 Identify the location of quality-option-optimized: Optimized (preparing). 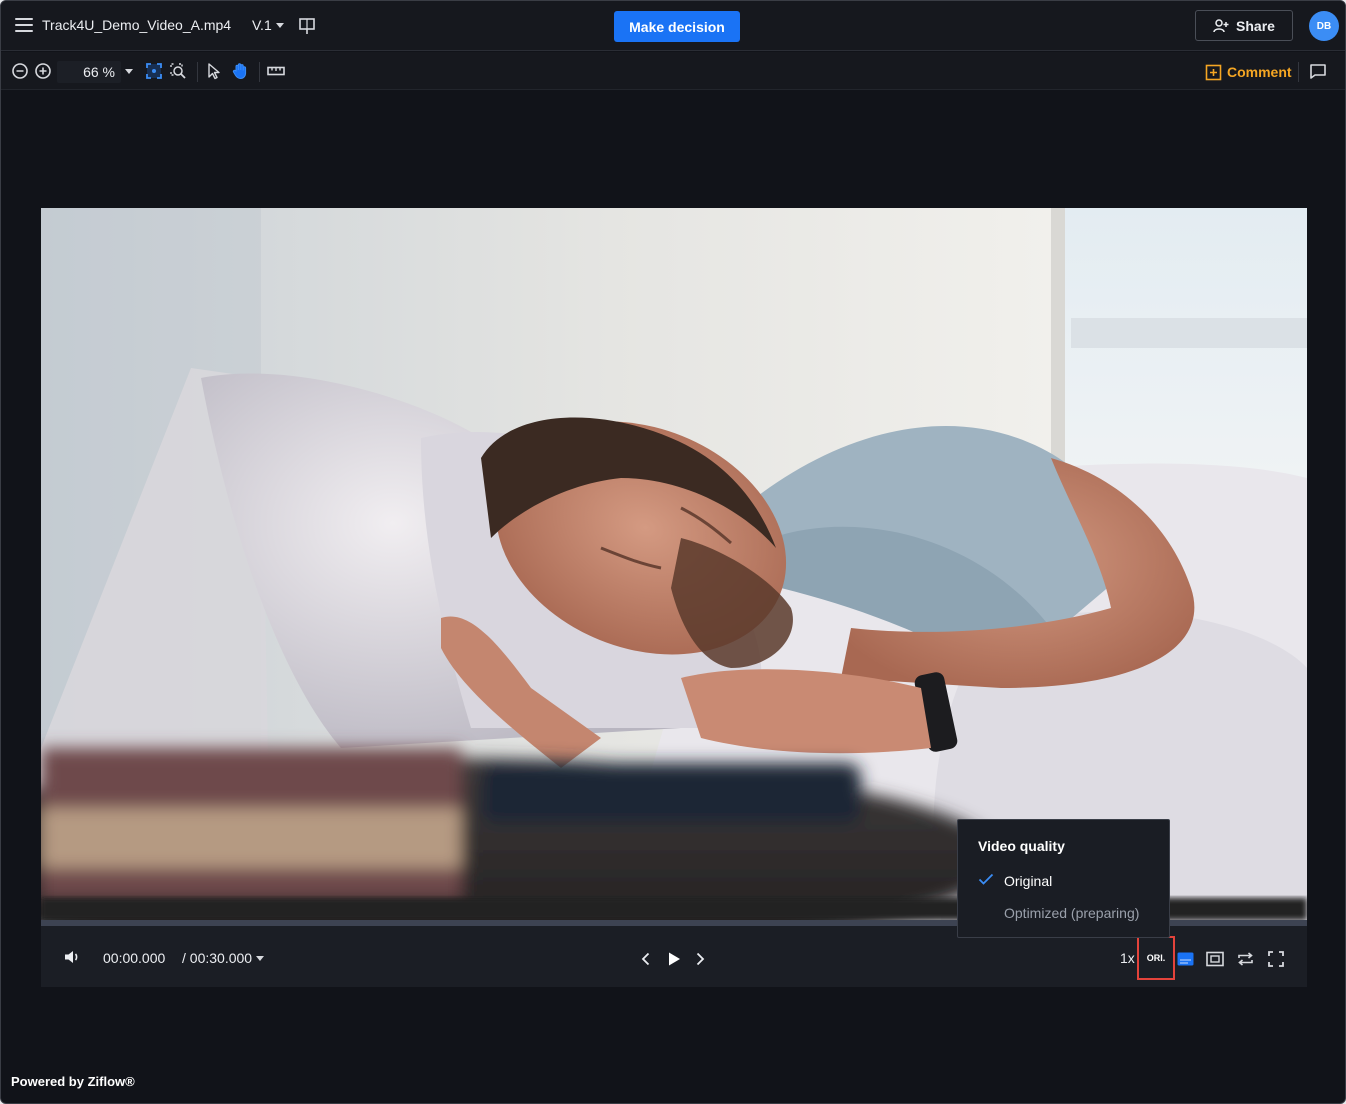
(1063, 912).